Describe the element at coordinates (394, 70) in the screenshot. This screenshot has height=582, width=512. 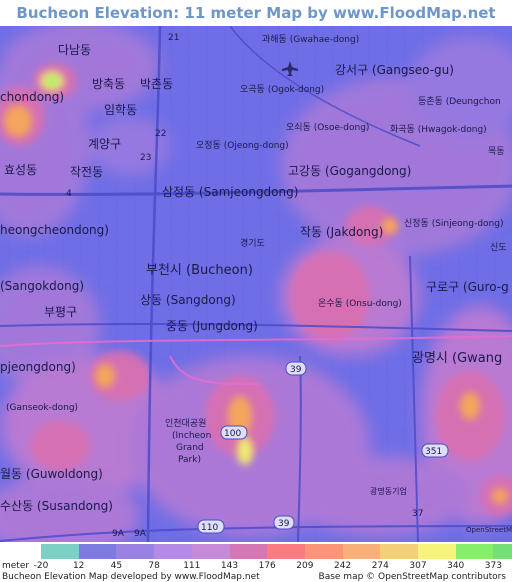
I see `place-label: 강서구 (Gangseo-gu)` at that location.